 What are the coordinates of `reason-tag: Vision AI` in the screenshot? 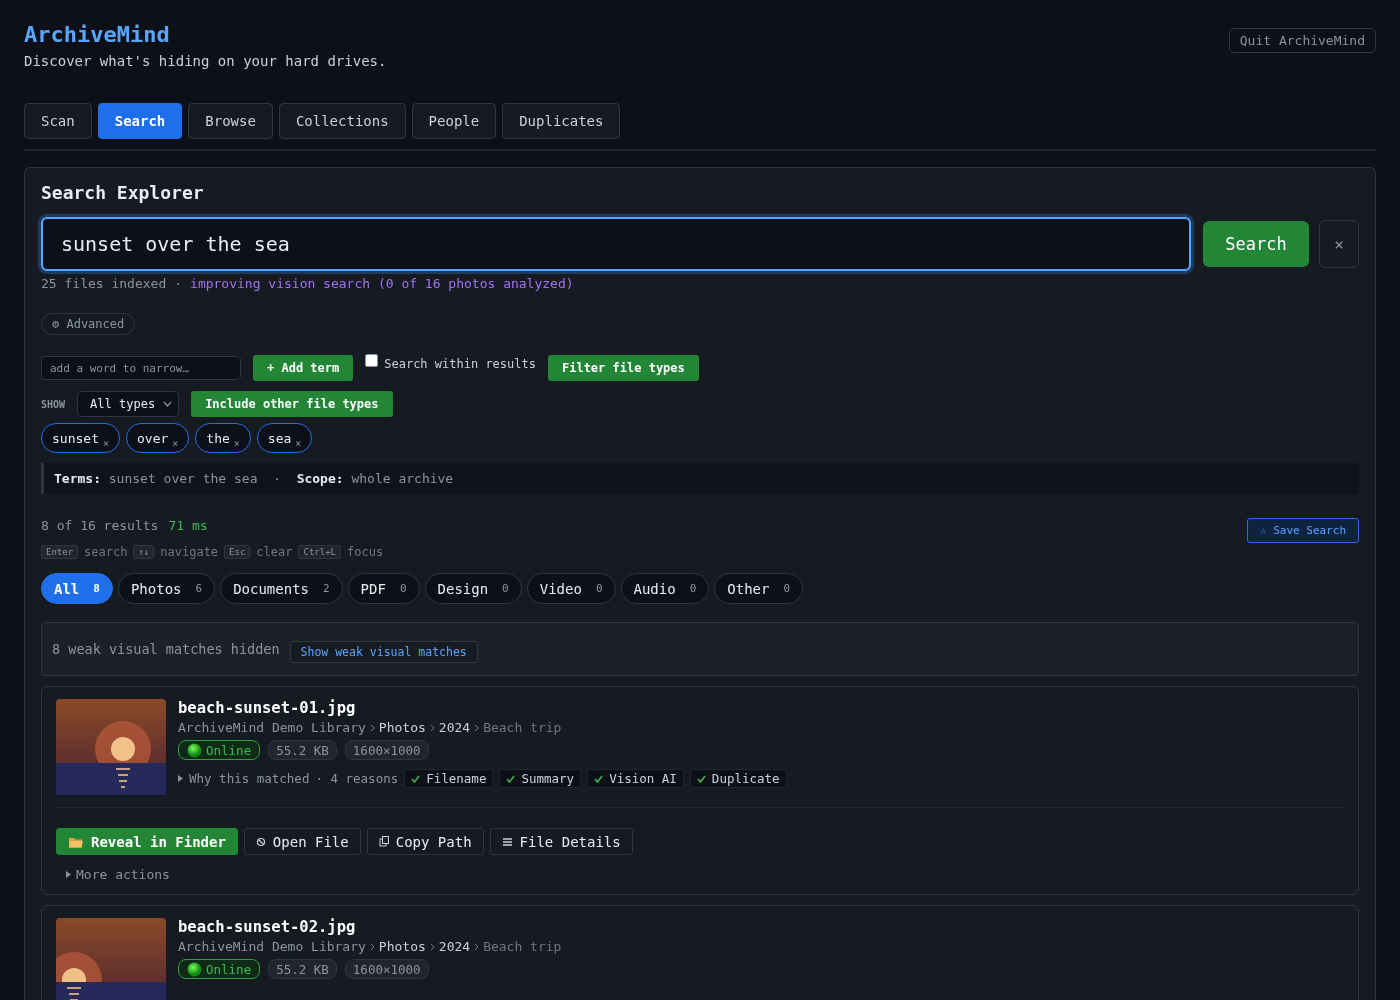 It's located at (635, 778).